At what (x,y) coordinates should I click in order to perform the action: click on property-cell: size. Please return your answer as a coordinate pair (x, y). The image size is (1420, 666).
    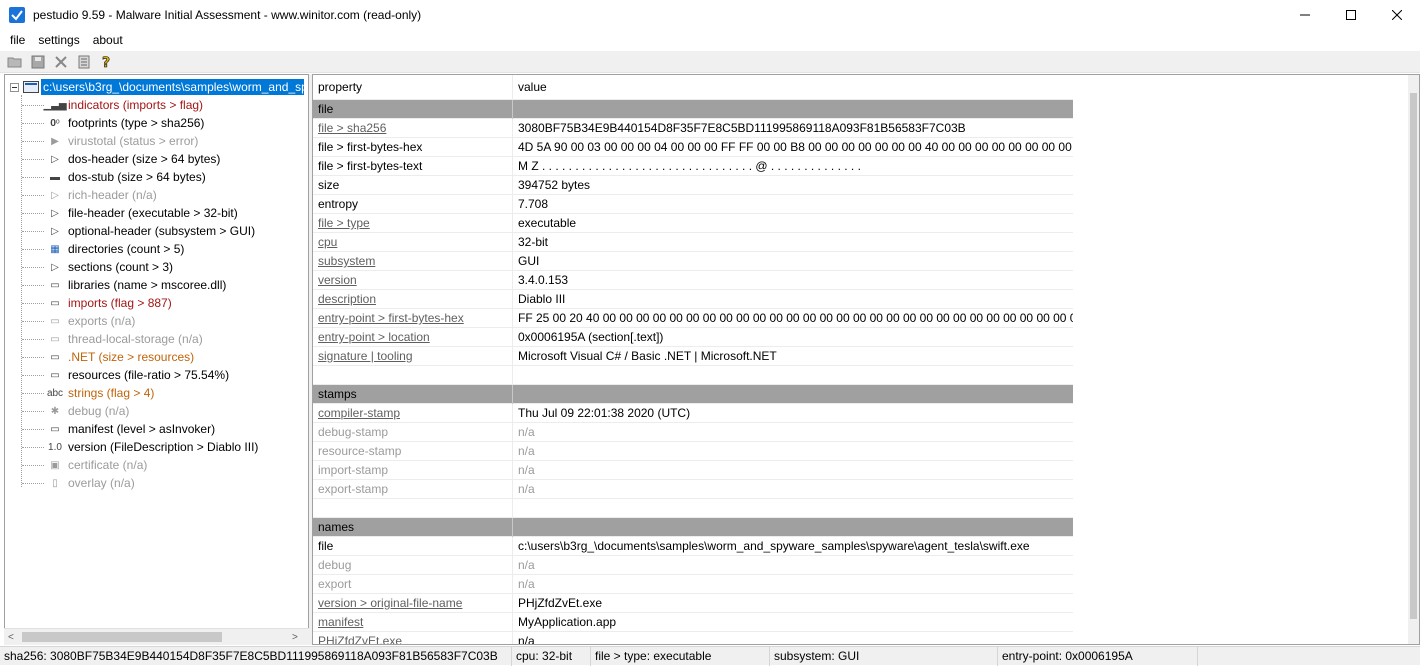
    Looking at the image, I should click on (413, 185).